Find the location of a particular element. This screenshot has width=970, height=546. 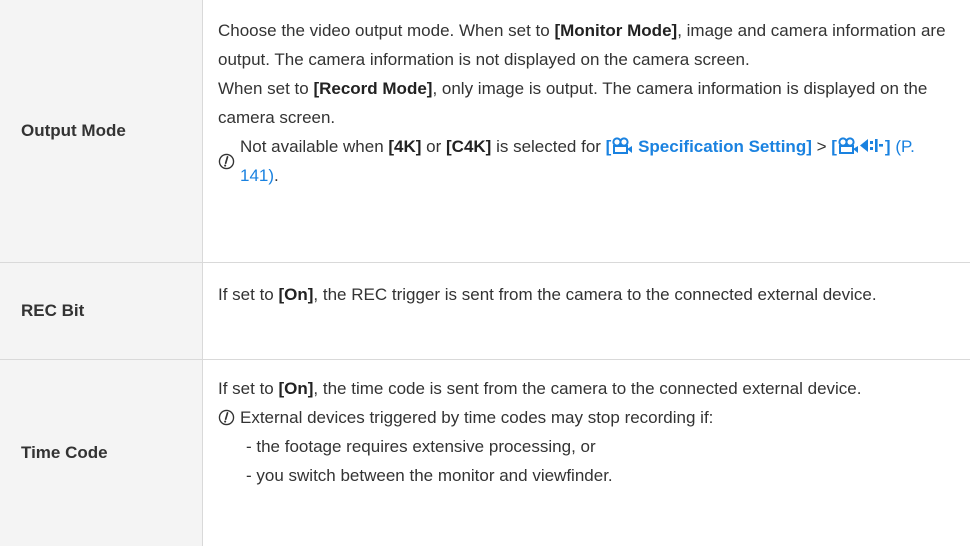

bitrate-icon is located at coordinates (872, 146).